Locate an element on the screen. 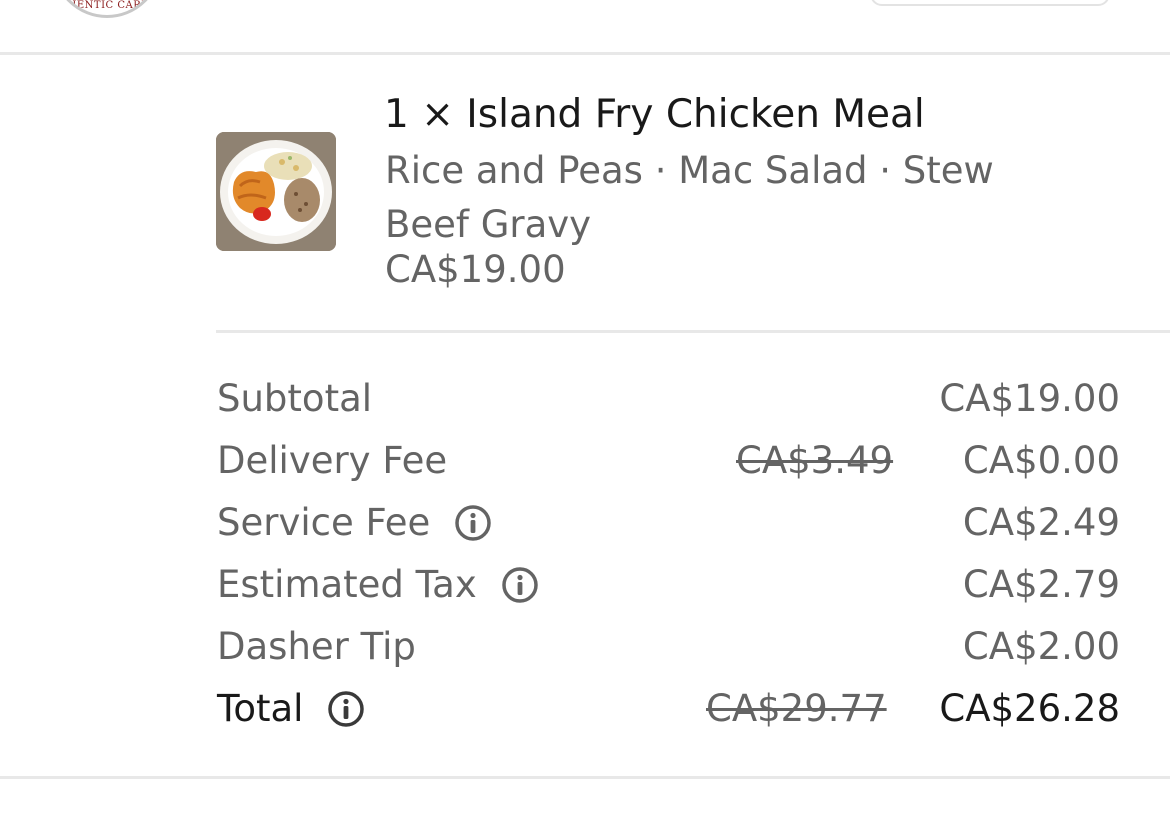  item-title: 1 × Island Fry Chicken Meal is located at coordinates (654, 114).